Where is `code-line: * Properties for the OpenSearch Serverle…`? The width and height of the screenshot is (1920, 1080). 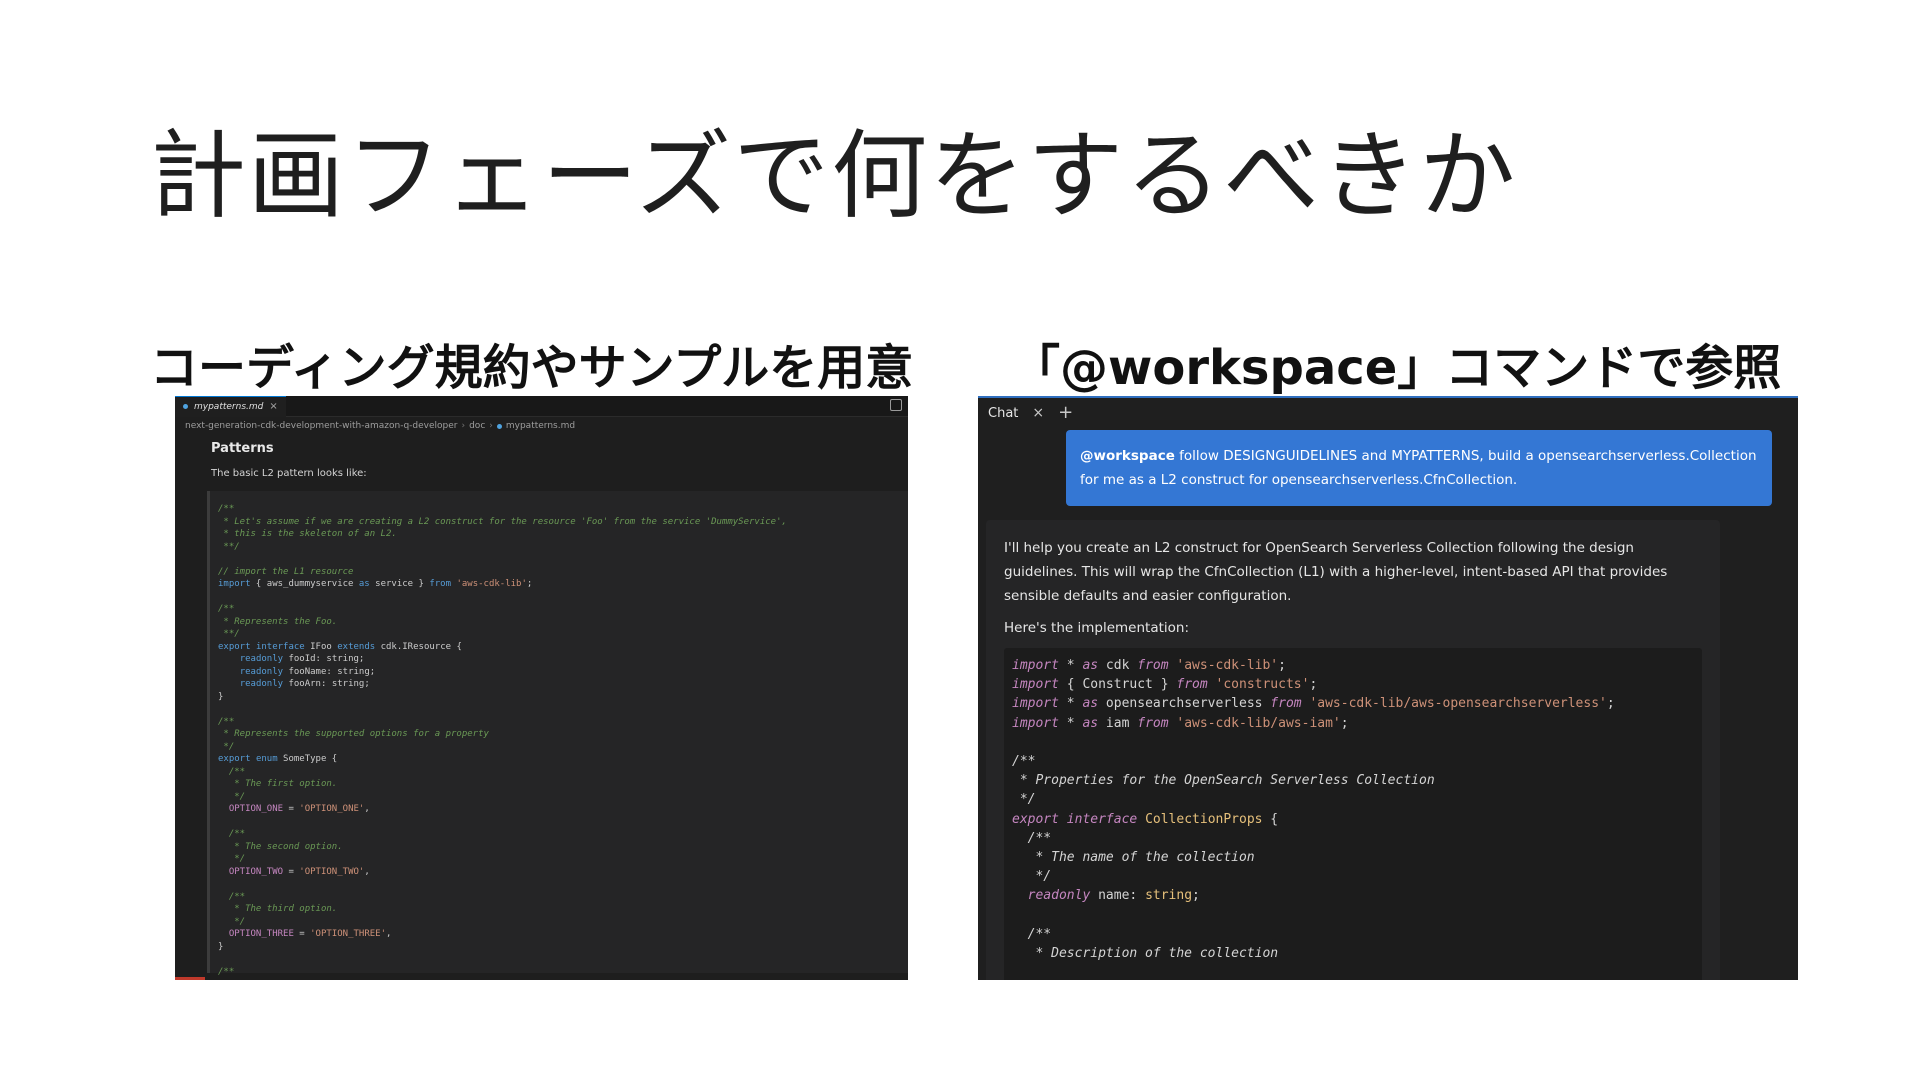 code-line: * Properties for the OpenSearch Serverle… is located at coordinates (1223, 781).